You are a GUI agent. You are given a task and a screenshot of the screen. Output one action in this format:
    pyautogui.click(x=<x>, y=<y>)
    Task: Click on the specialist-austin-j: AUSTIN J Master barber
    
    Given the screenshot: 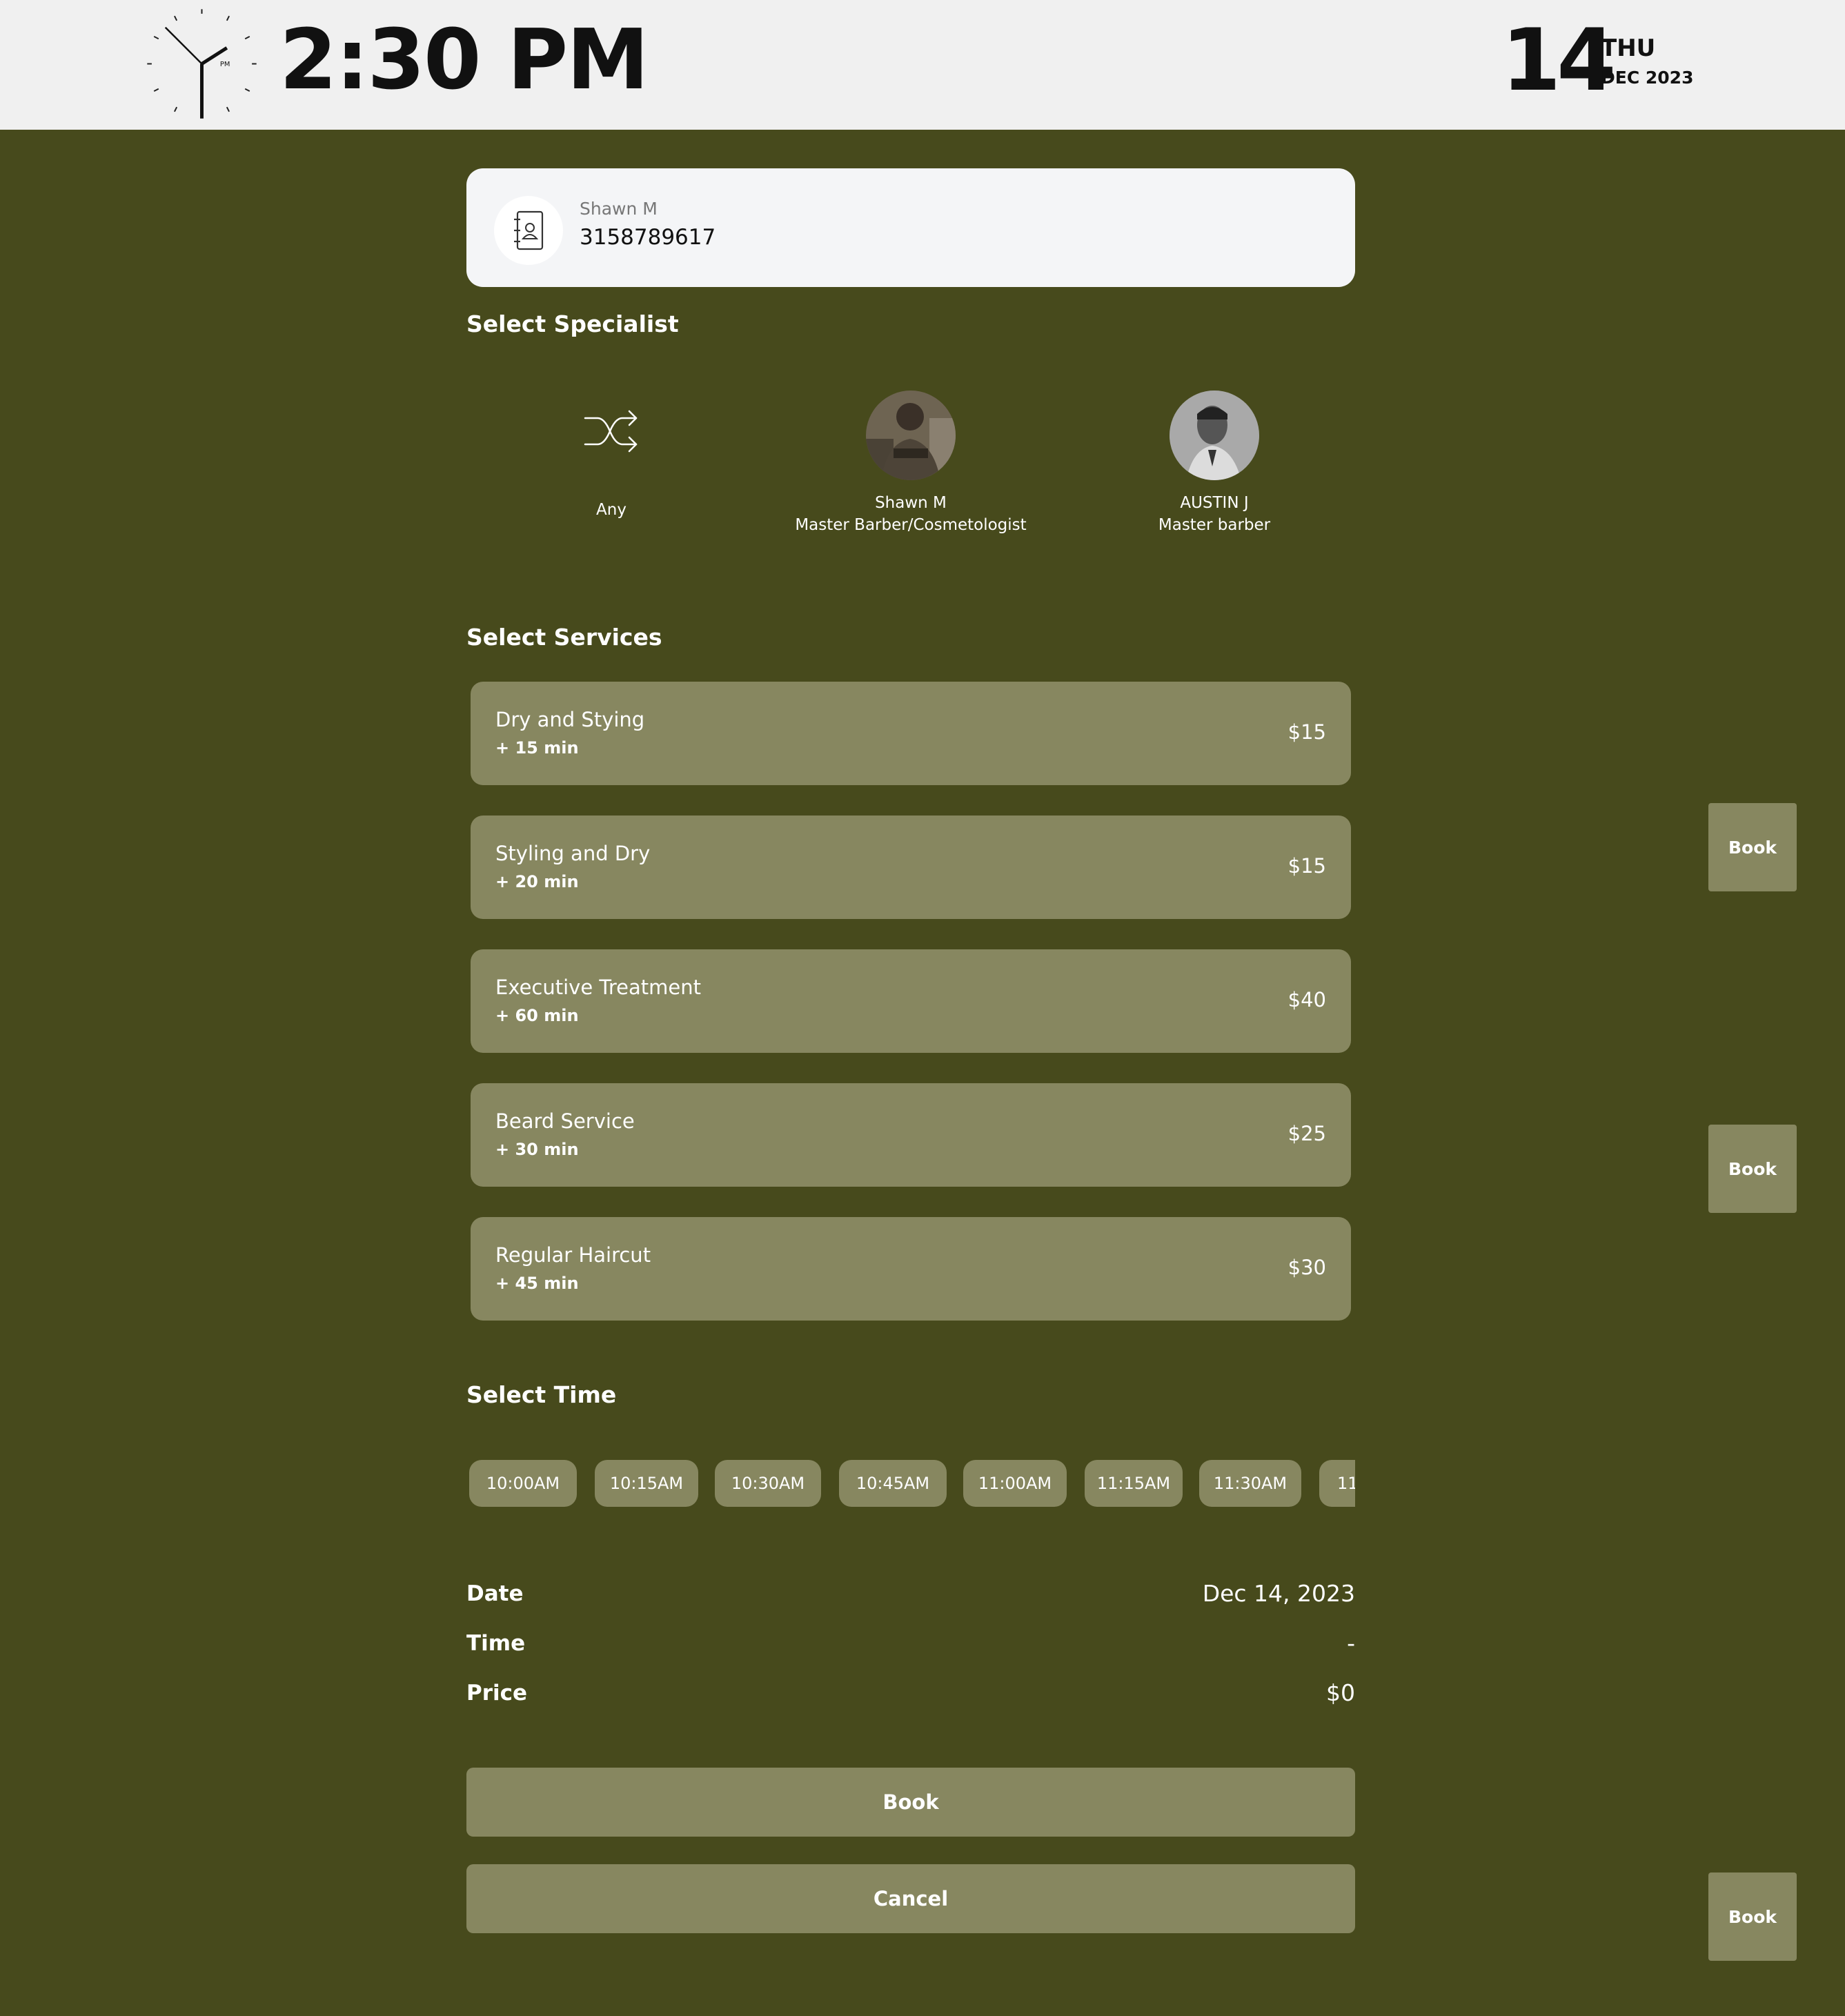 What is the action you would take?
    pyautogui.click(x=1214, y=462)
    